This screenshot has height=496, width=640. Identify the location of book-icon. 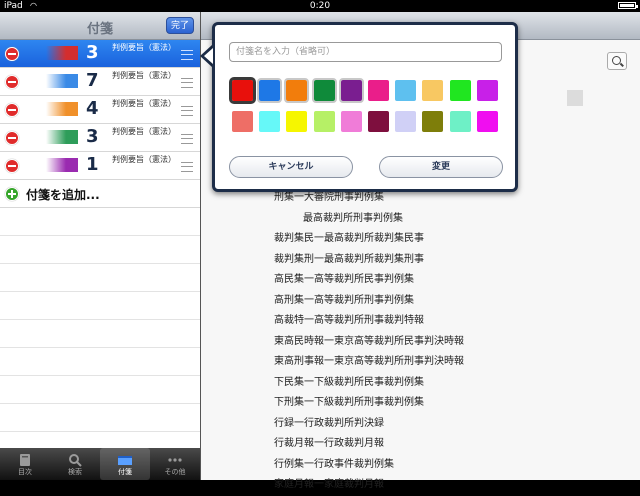
(25, 459).